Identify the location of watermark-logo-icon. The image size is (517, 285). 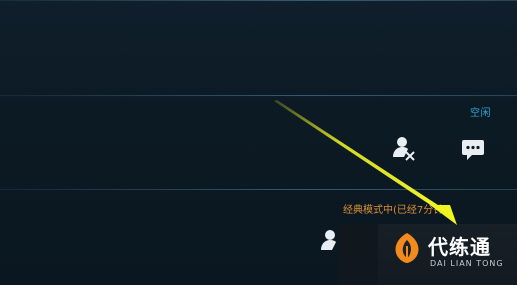
(407, 248).